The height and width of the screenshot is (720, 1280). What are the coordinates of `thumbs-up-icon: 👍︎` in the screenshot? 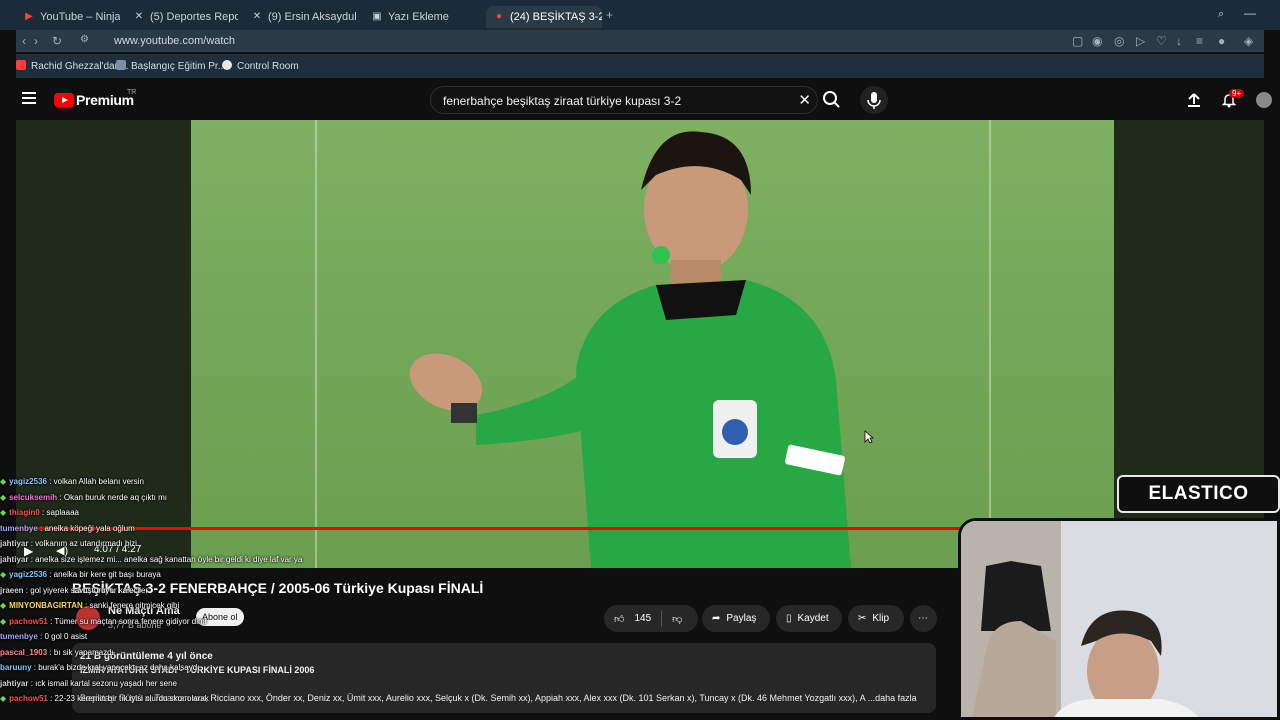 It's located at (619, 619).